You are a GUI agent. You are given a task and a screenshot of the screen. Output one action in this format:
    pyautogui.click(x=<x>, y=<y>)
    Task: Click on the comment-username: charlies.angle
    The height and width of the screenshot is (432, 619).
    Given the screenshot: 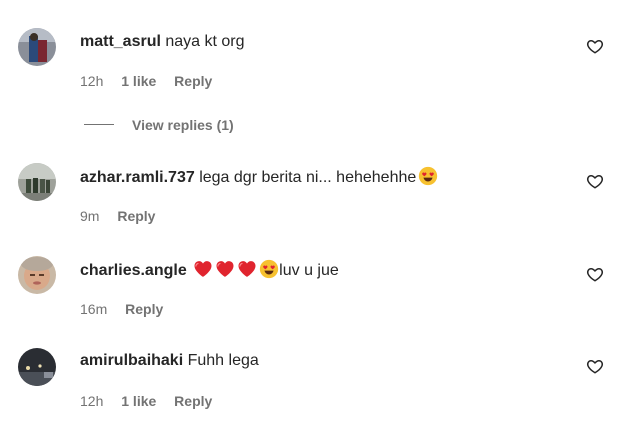 What is the action you would take?
    pyautogui.click(x=133, y=270)
    